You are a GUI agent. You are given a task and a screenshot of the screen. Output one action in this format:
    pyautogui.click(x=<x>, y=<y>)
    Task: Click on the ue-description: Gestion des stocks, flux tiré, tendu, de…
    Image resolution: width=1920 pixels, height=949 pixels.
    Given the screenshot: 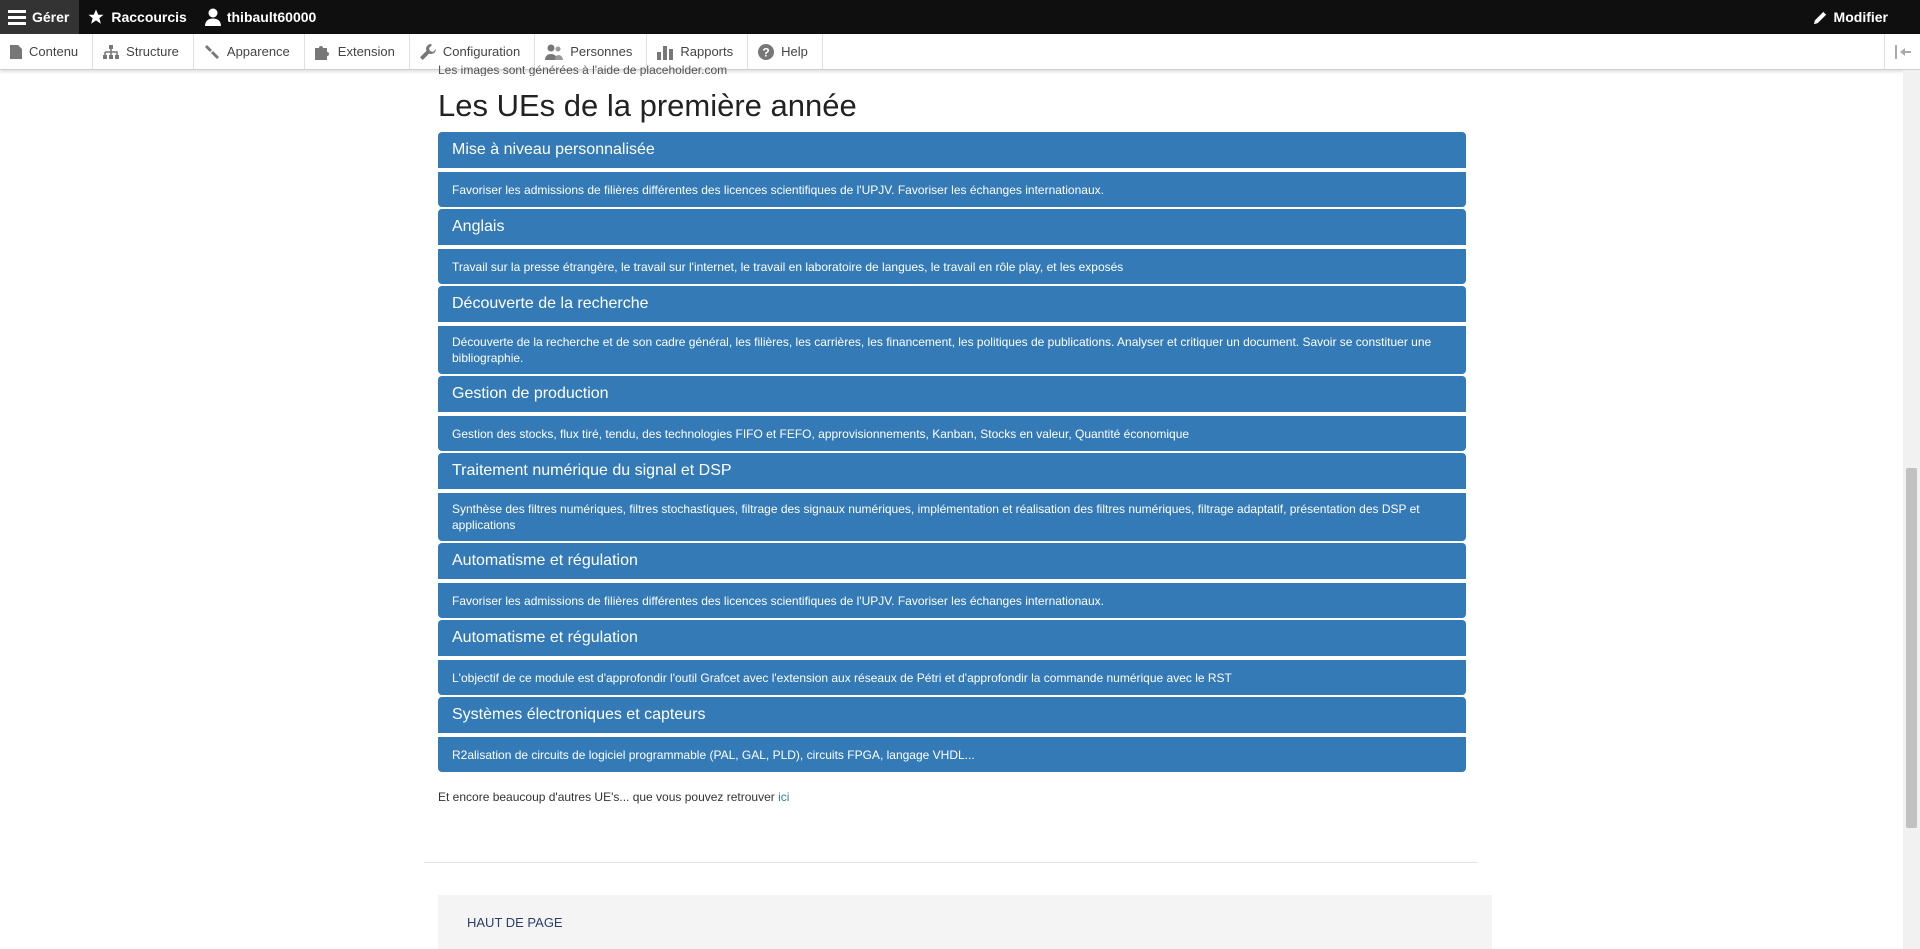 What is the action you would take?
    pyautogui.click(x=952, y=433)
    